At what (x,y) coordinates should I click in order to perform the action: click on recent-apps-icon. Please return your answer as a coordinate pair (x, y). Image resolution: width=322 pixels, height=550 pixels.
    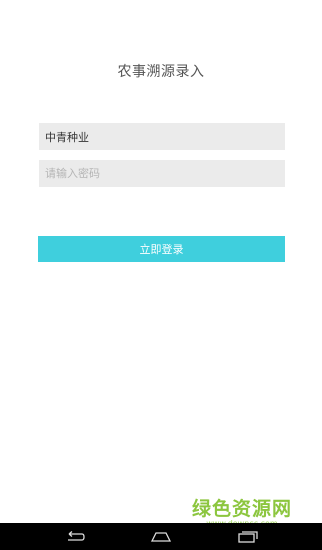
    Looking at the image, I should click on (248, 536).